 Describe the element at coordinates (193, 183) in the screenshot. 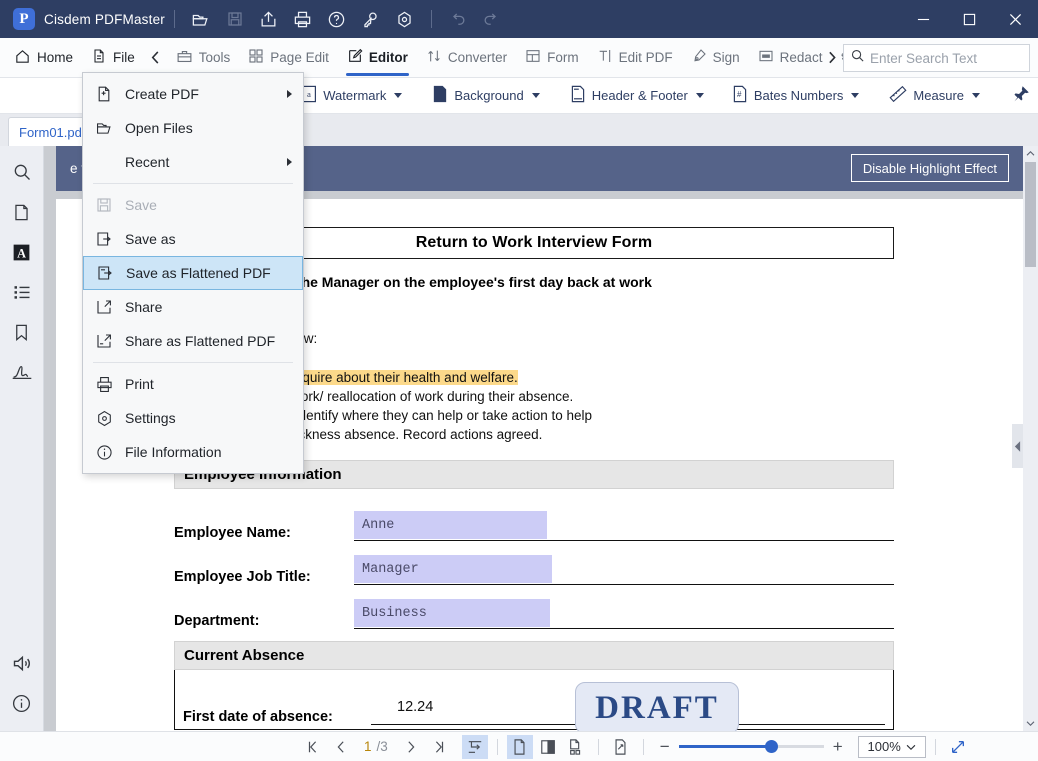

I see `menu-divider` at that location.